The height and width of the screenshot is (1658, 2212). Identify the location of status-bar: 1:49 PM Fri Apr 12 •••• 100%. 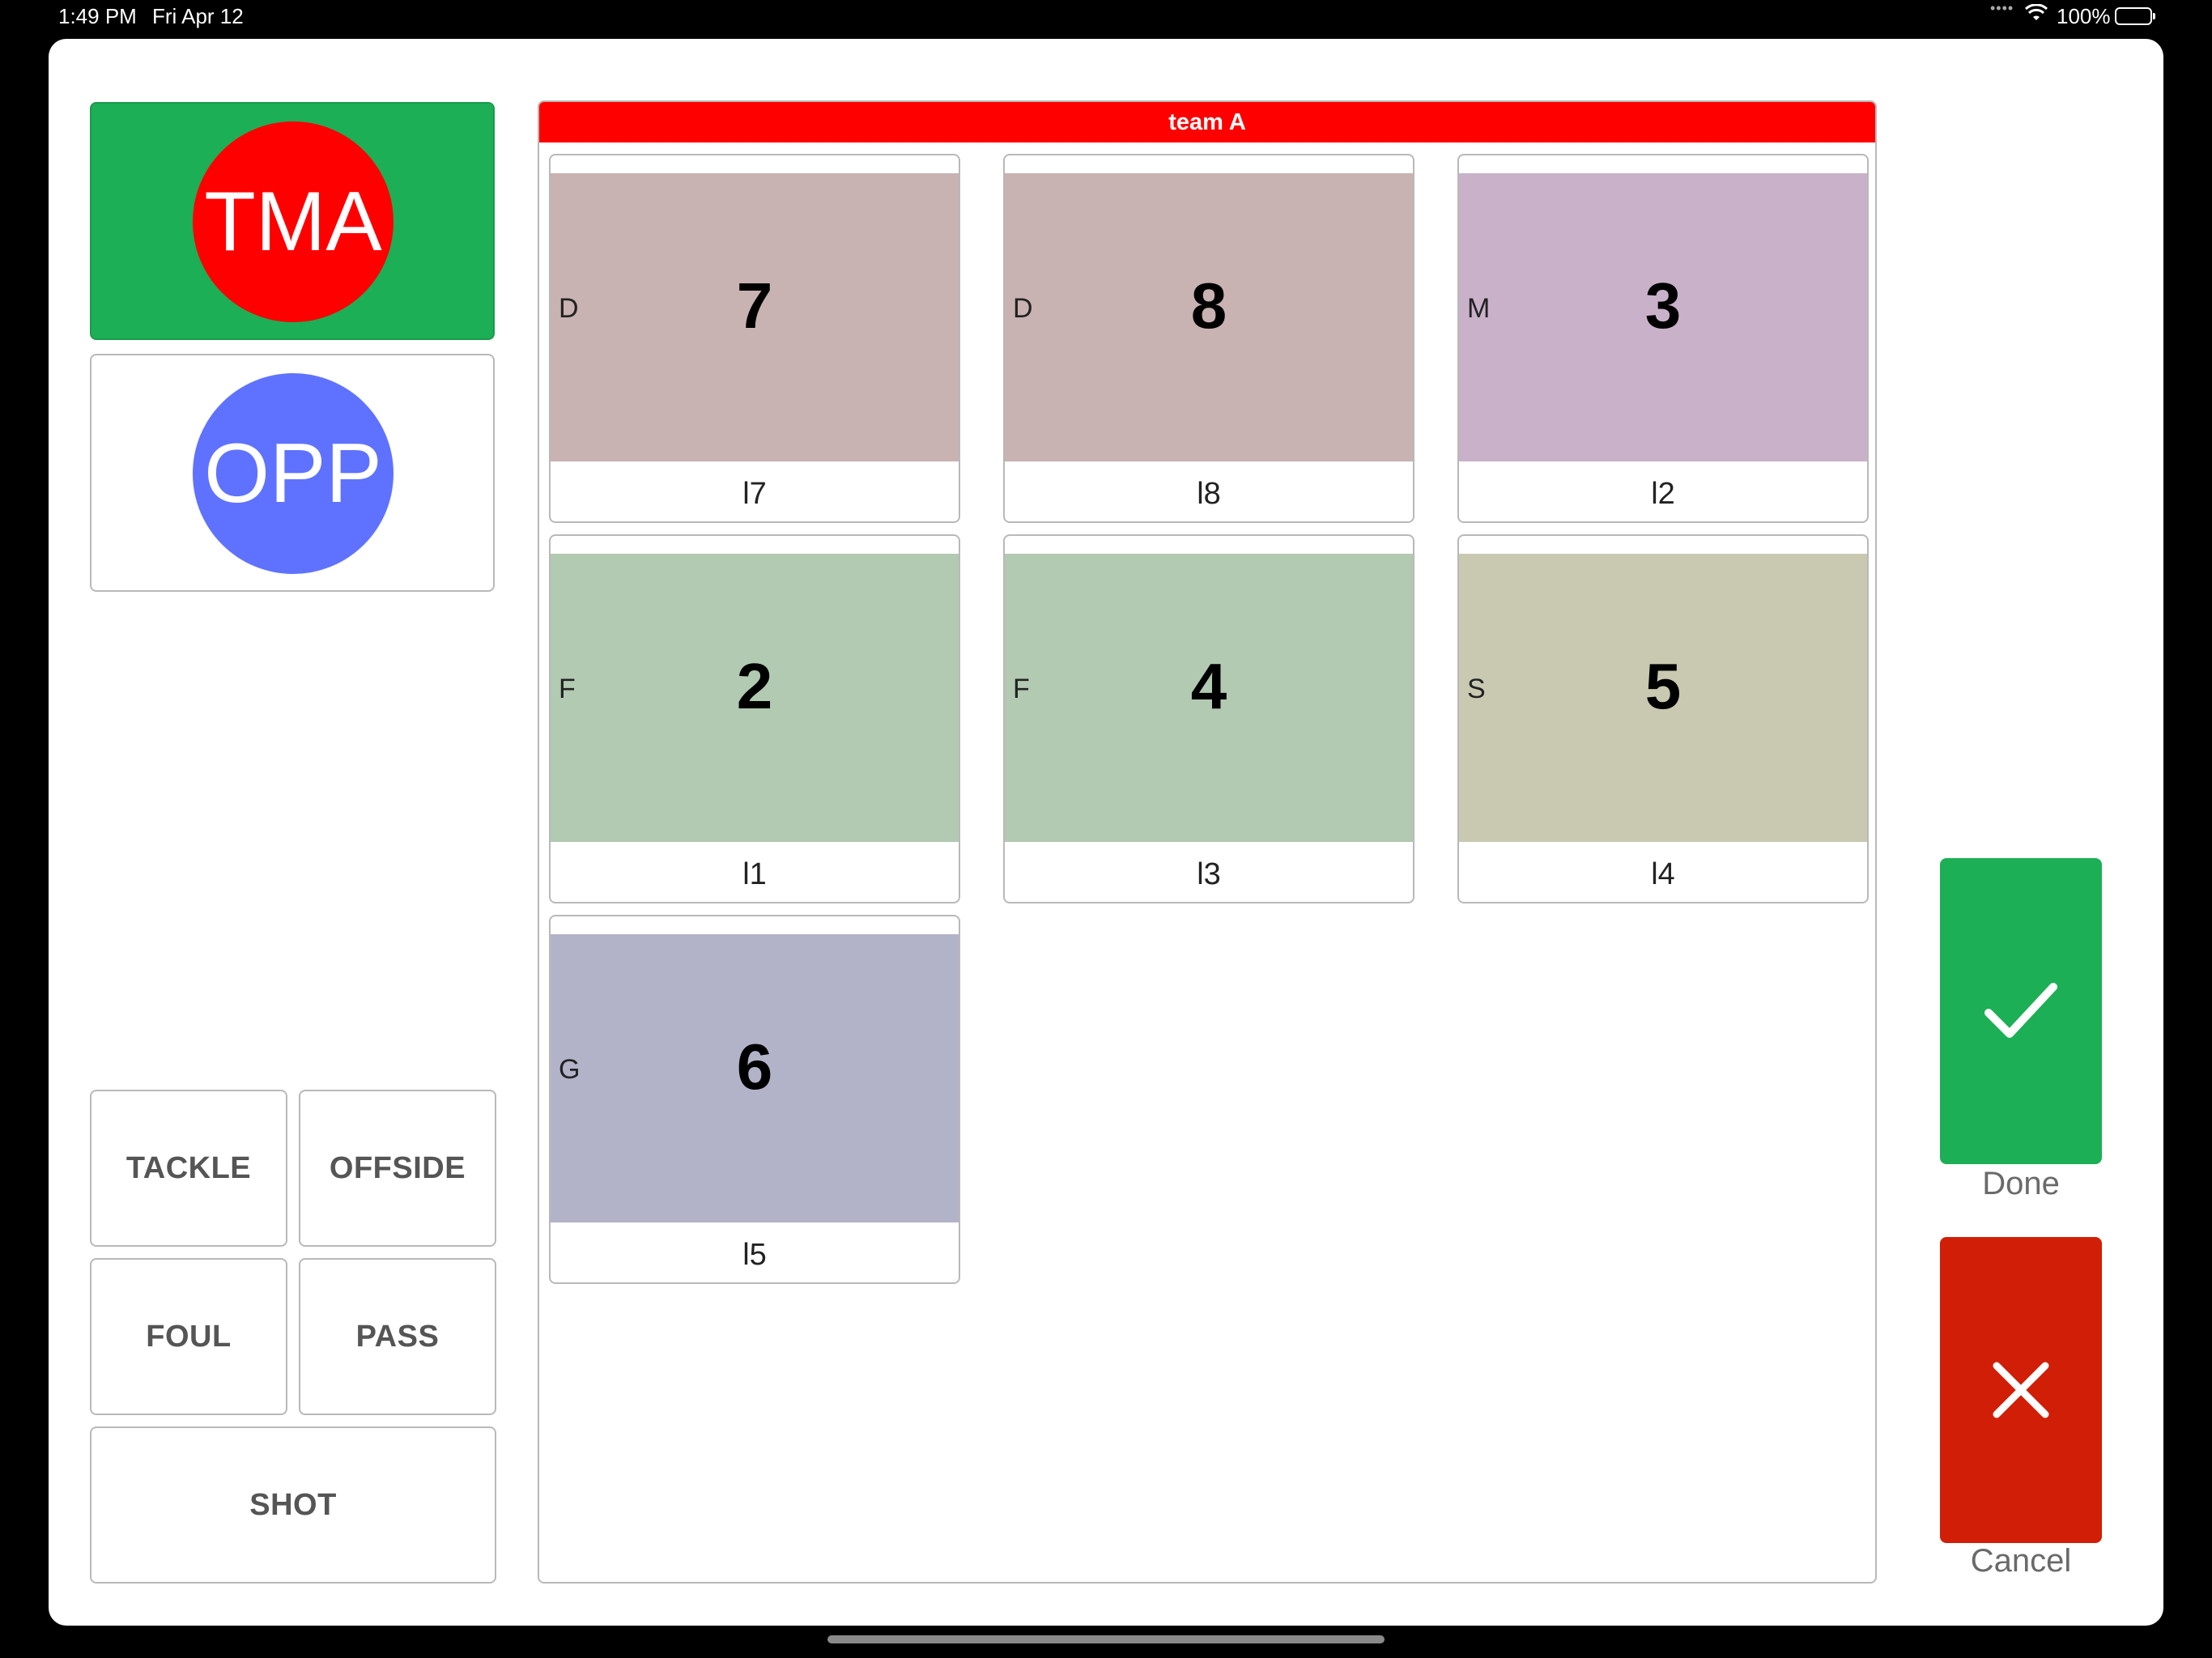
(1106, 18).